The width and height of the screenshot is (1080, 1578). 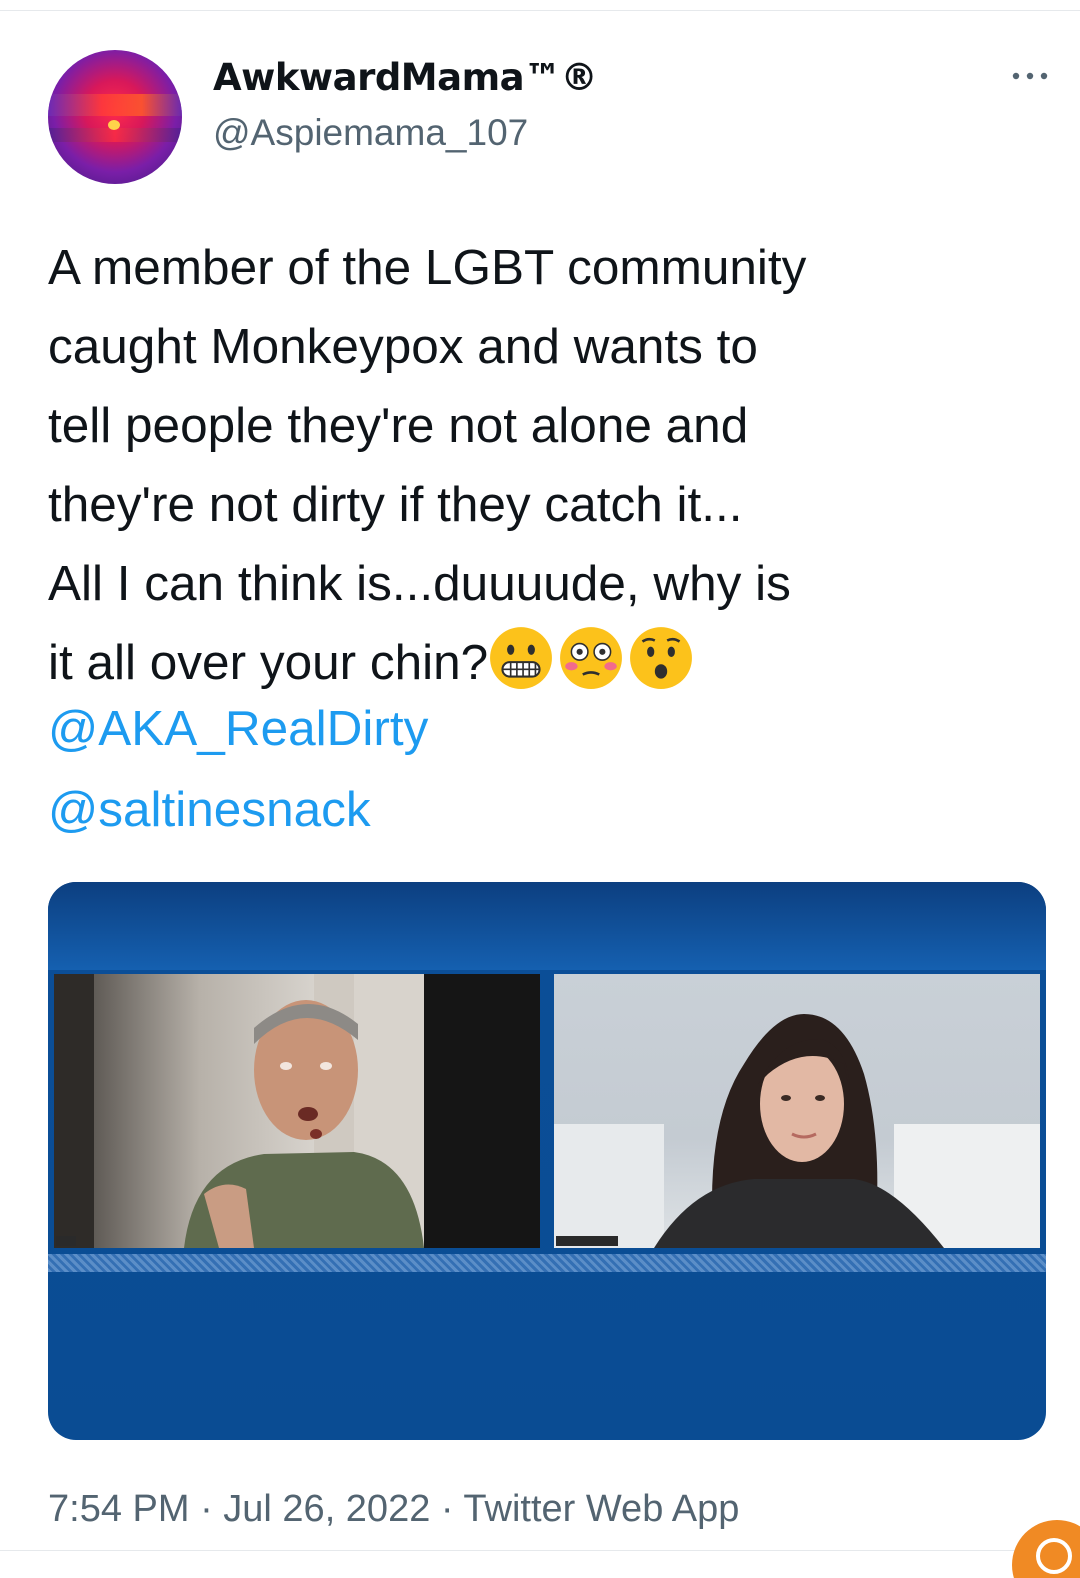 I want to click on mention-link: @saltinesnack, so click(x=209, y=809).